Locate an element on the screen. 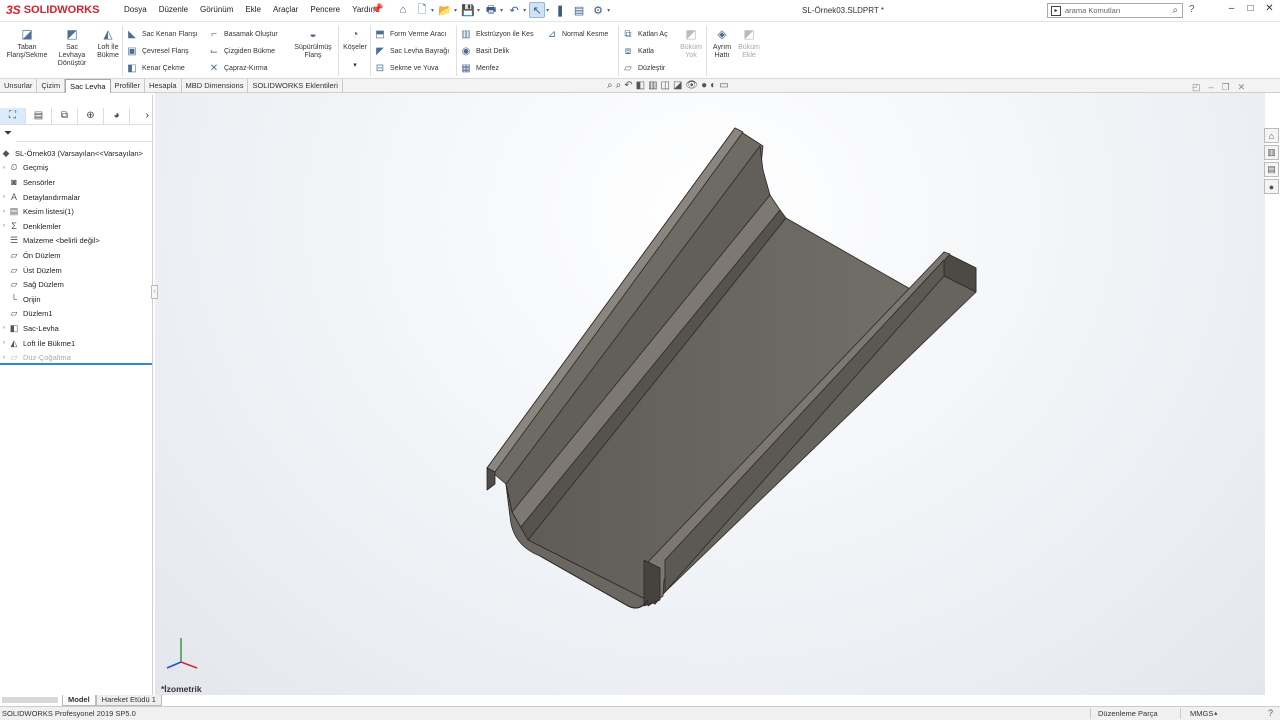  featuremanager-tab-icon: ⛶ is located at coordinates (13, 115).